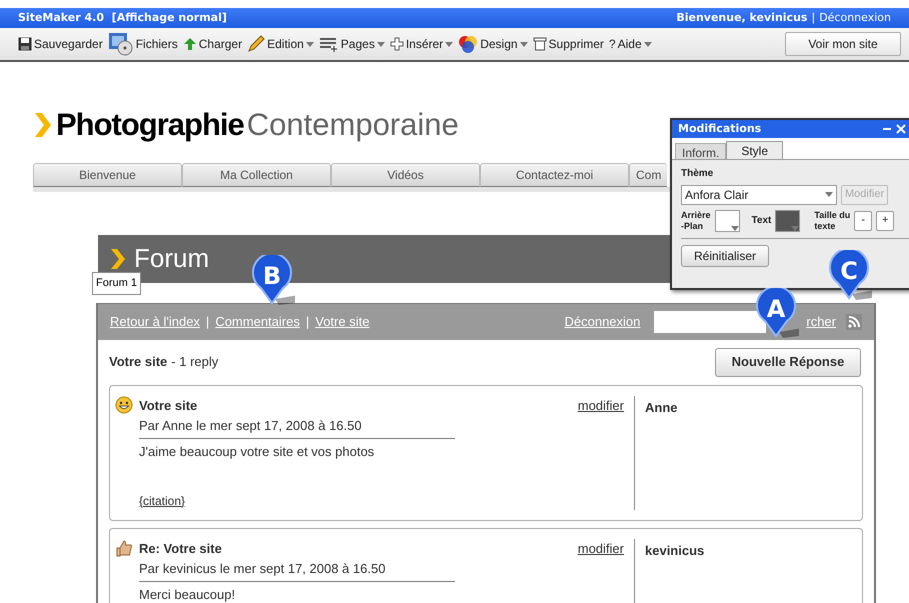 Image resolution: width=909 pixels, height=603 pixels. I want to click on logo-bold-text: Photographie, so click(150, 125).